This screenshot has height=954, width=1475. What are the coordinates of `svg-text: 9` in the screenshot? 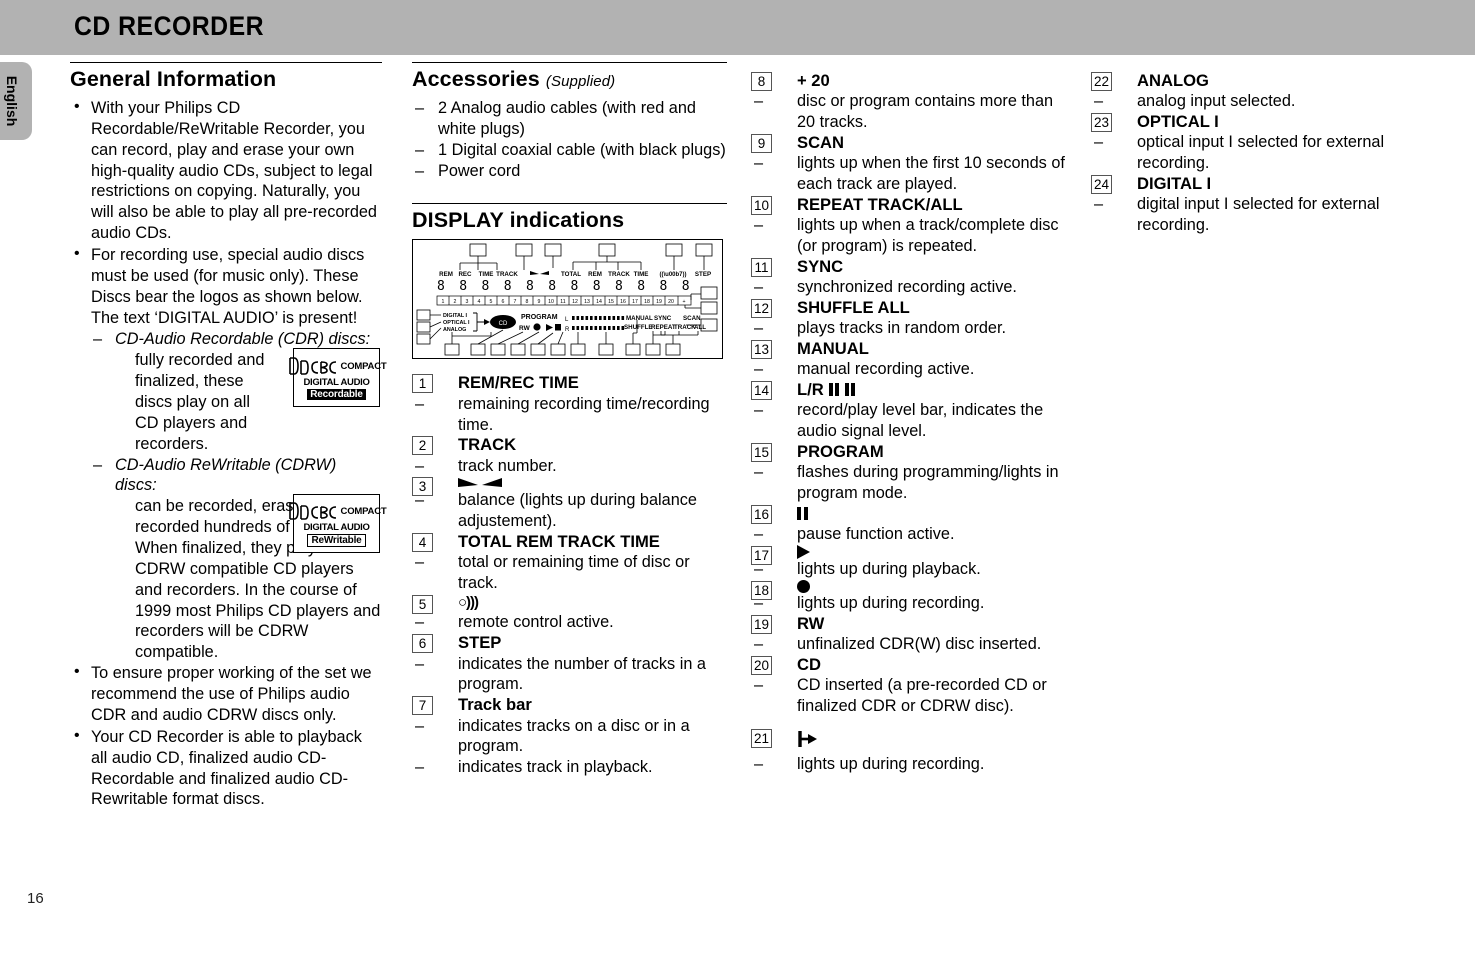 It's located at (539, 302).